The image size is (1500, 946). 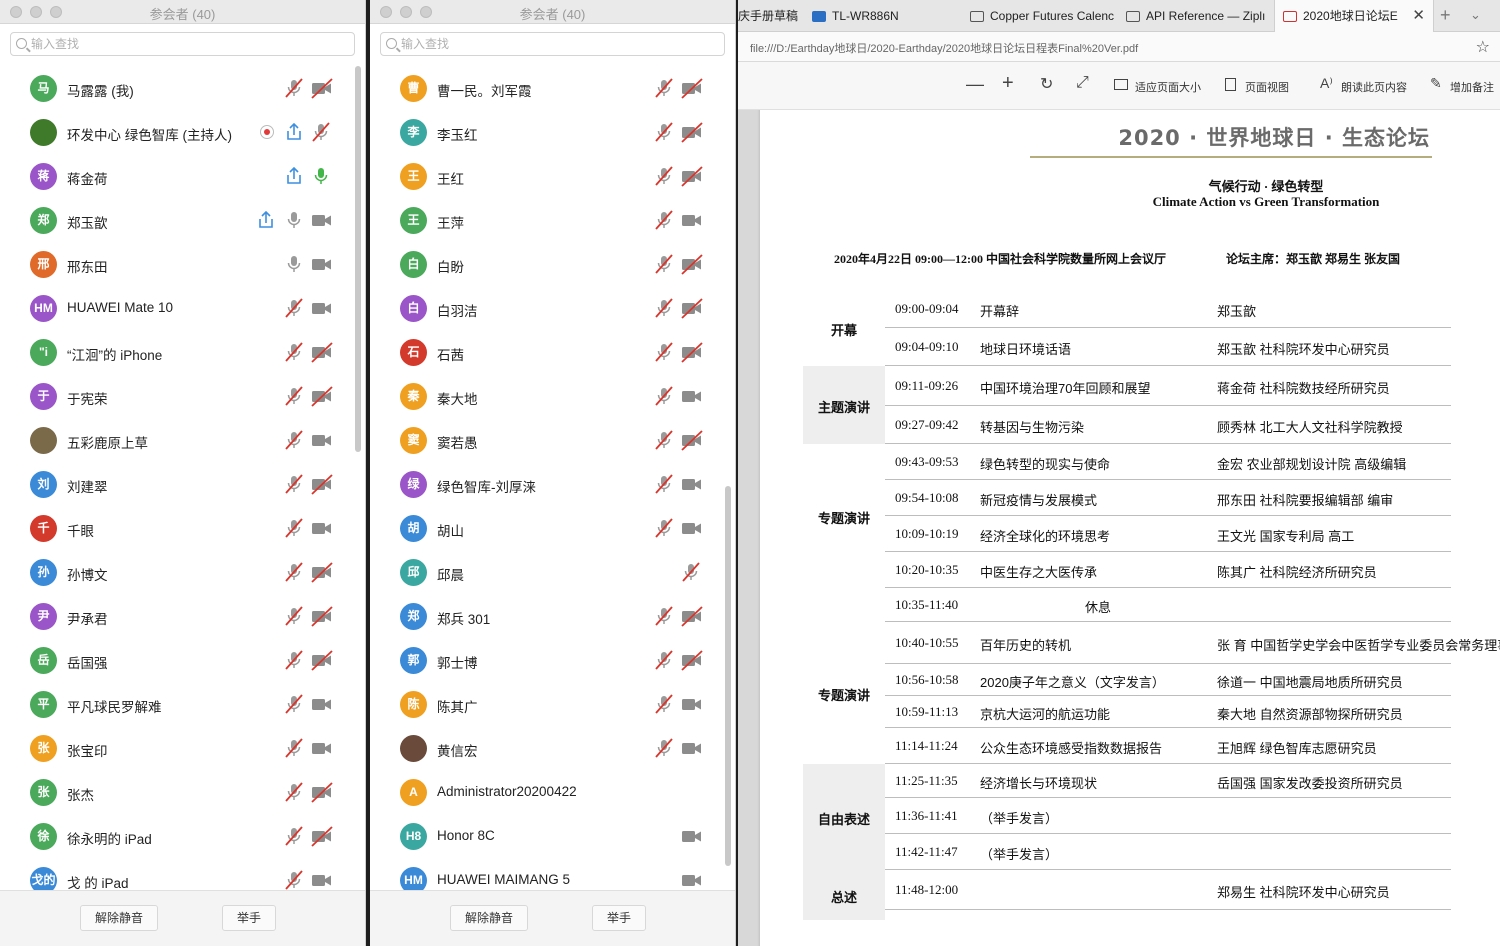 I want to click on participant-row: "i “江洄”的 iPhone, so click(x=175, y=352).